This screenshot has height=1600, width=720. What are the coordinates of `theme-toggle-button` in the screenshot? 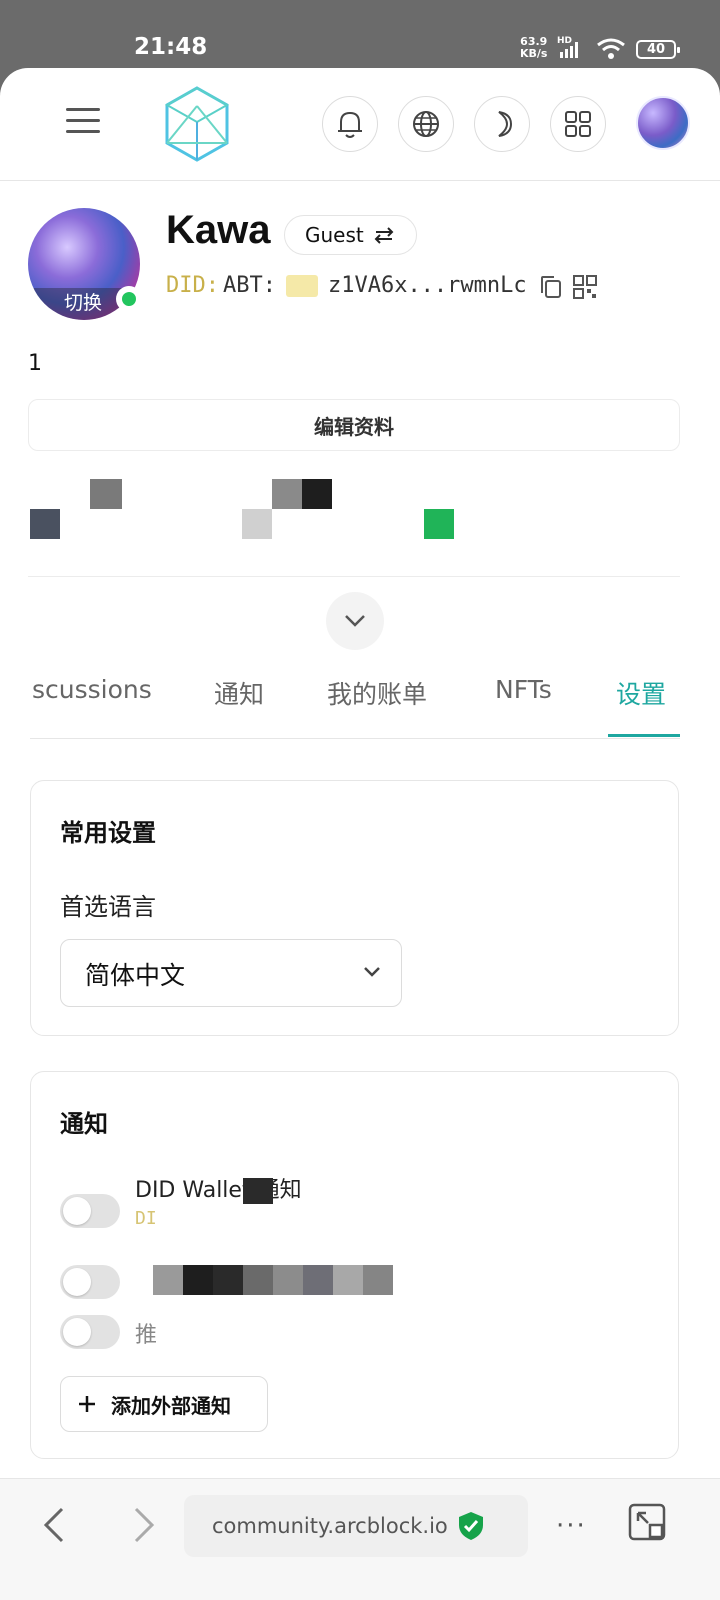 It's located at (502, 124).